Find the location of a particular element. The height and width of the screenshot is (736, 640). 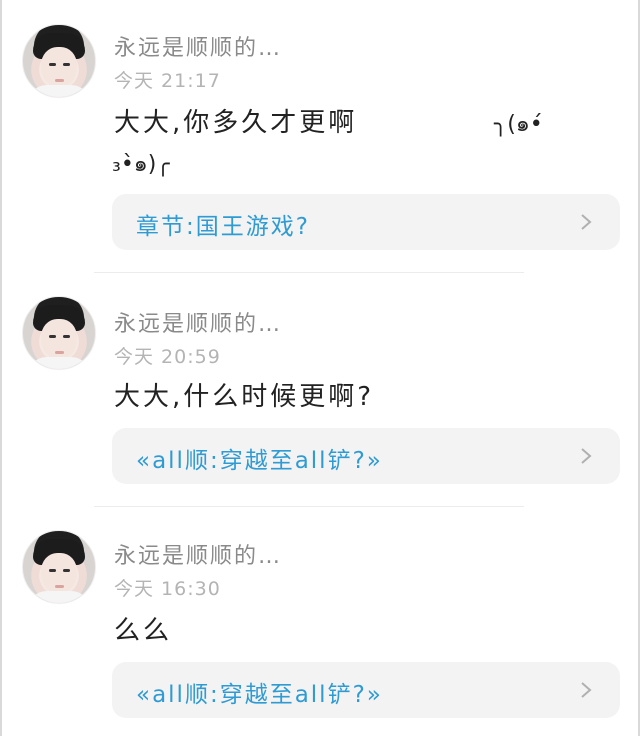

emoticon-text: ₃•̀๑)╭ is located at coordinates (141, 164).